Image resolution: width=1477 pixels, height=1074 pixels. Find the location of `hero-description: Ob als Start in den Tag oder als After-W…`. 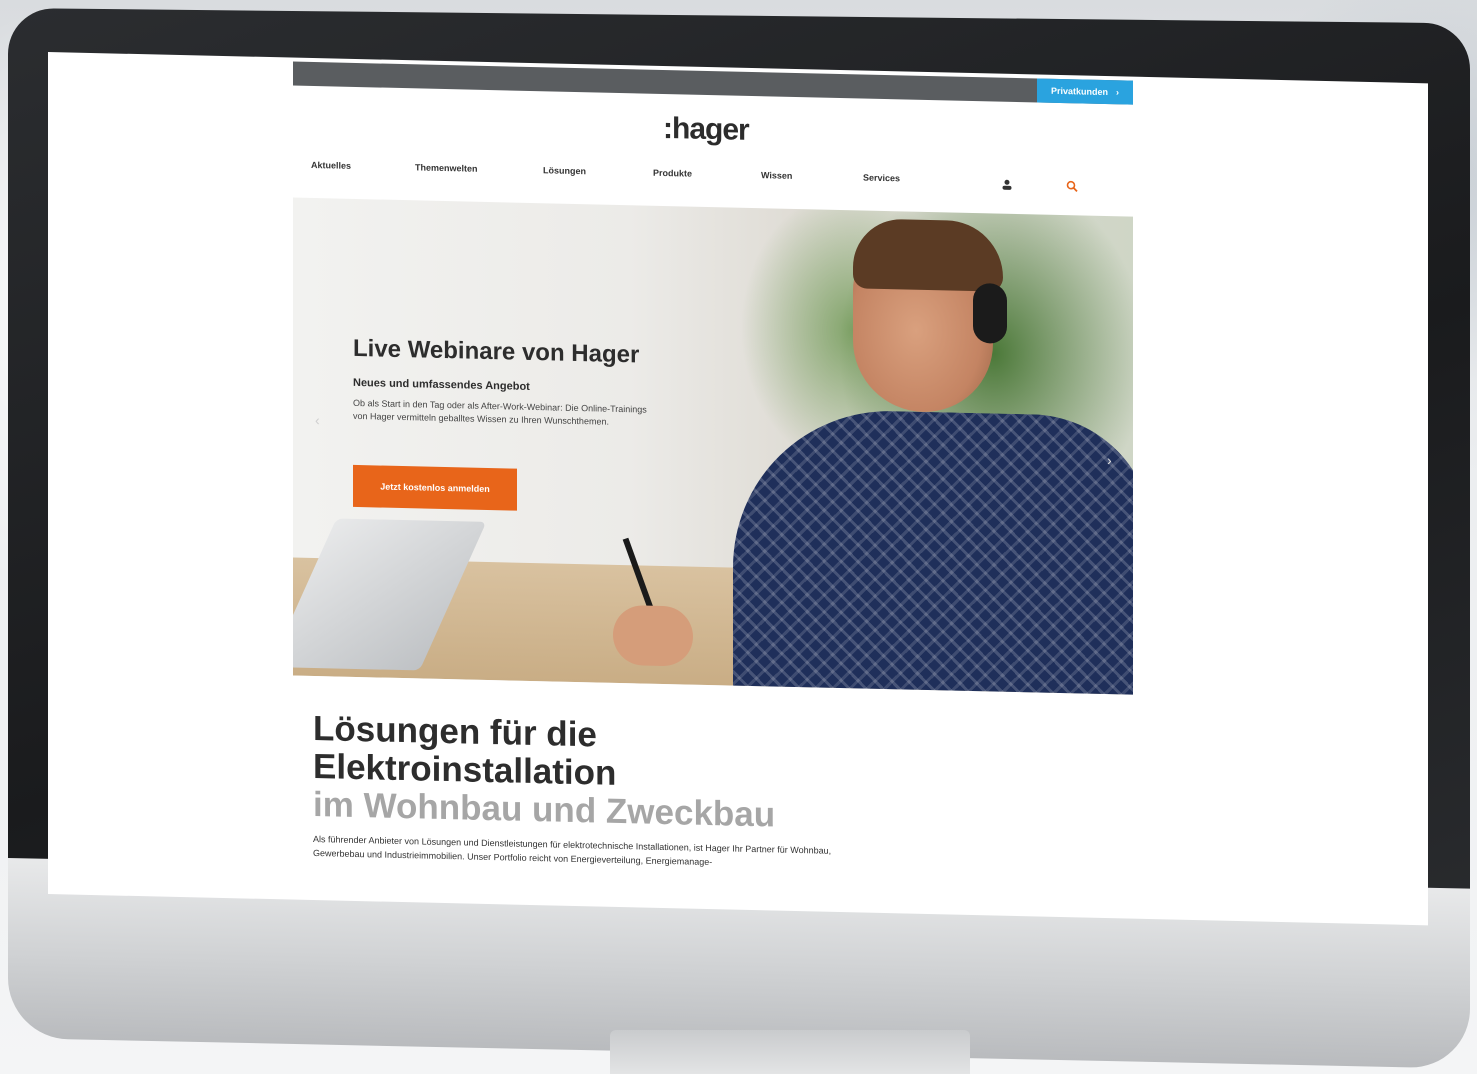

hero-description: Ob als Start in den Tag oder als After-W… is located at coordinates (500, 412).